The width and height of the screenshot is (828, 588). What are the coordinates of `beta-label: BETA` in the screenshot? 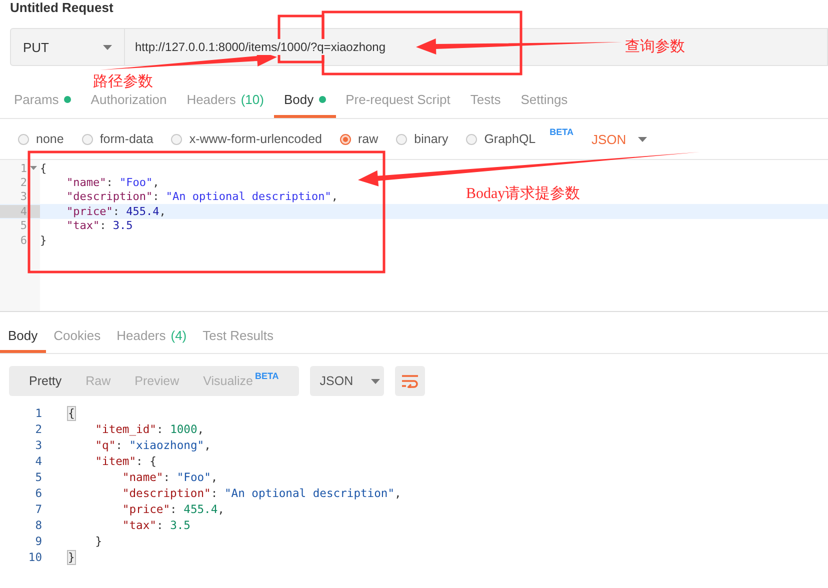 It's located at (562, 132).